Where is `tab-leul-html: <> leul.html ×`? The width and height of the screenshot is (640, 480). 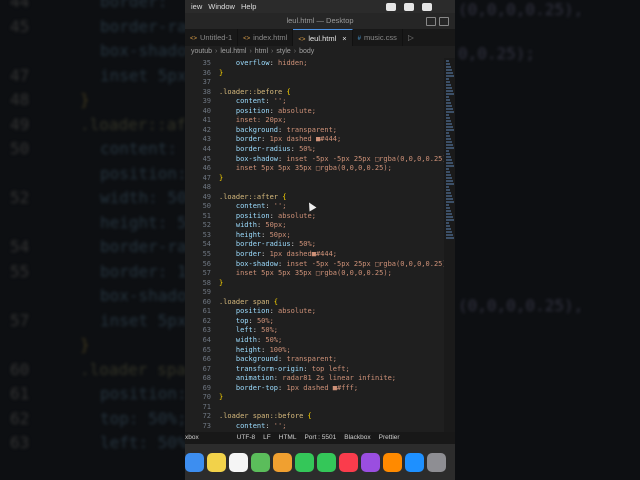
tab-leul-html: <> leul.html × is located at coordinates (323, 38).